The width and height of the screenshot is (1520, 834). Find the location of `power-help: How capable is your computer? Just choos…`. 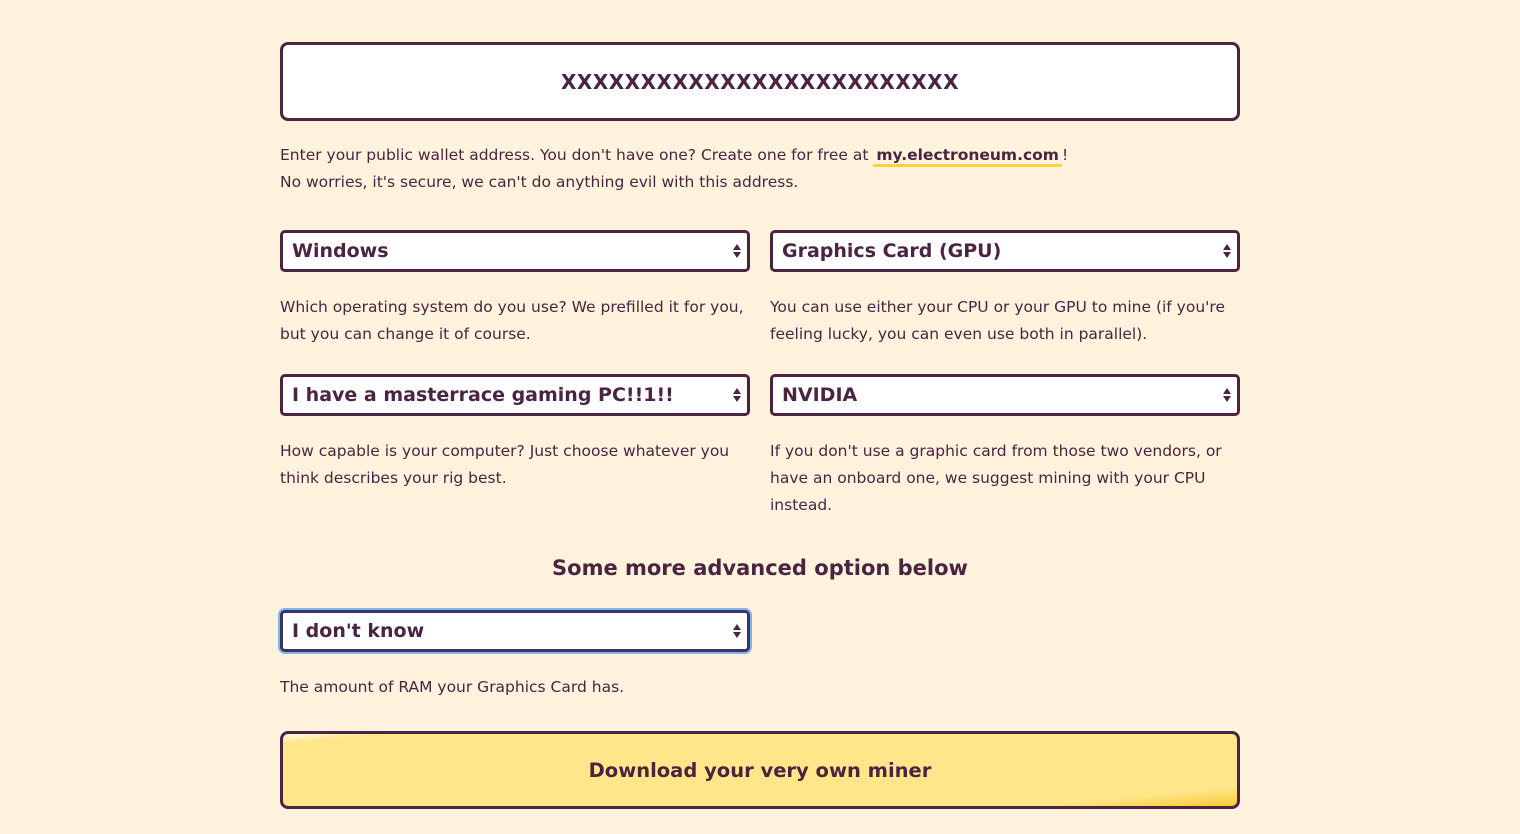

power-help: How capable is your computer? Just choos… is located at coordinates (505, 464).